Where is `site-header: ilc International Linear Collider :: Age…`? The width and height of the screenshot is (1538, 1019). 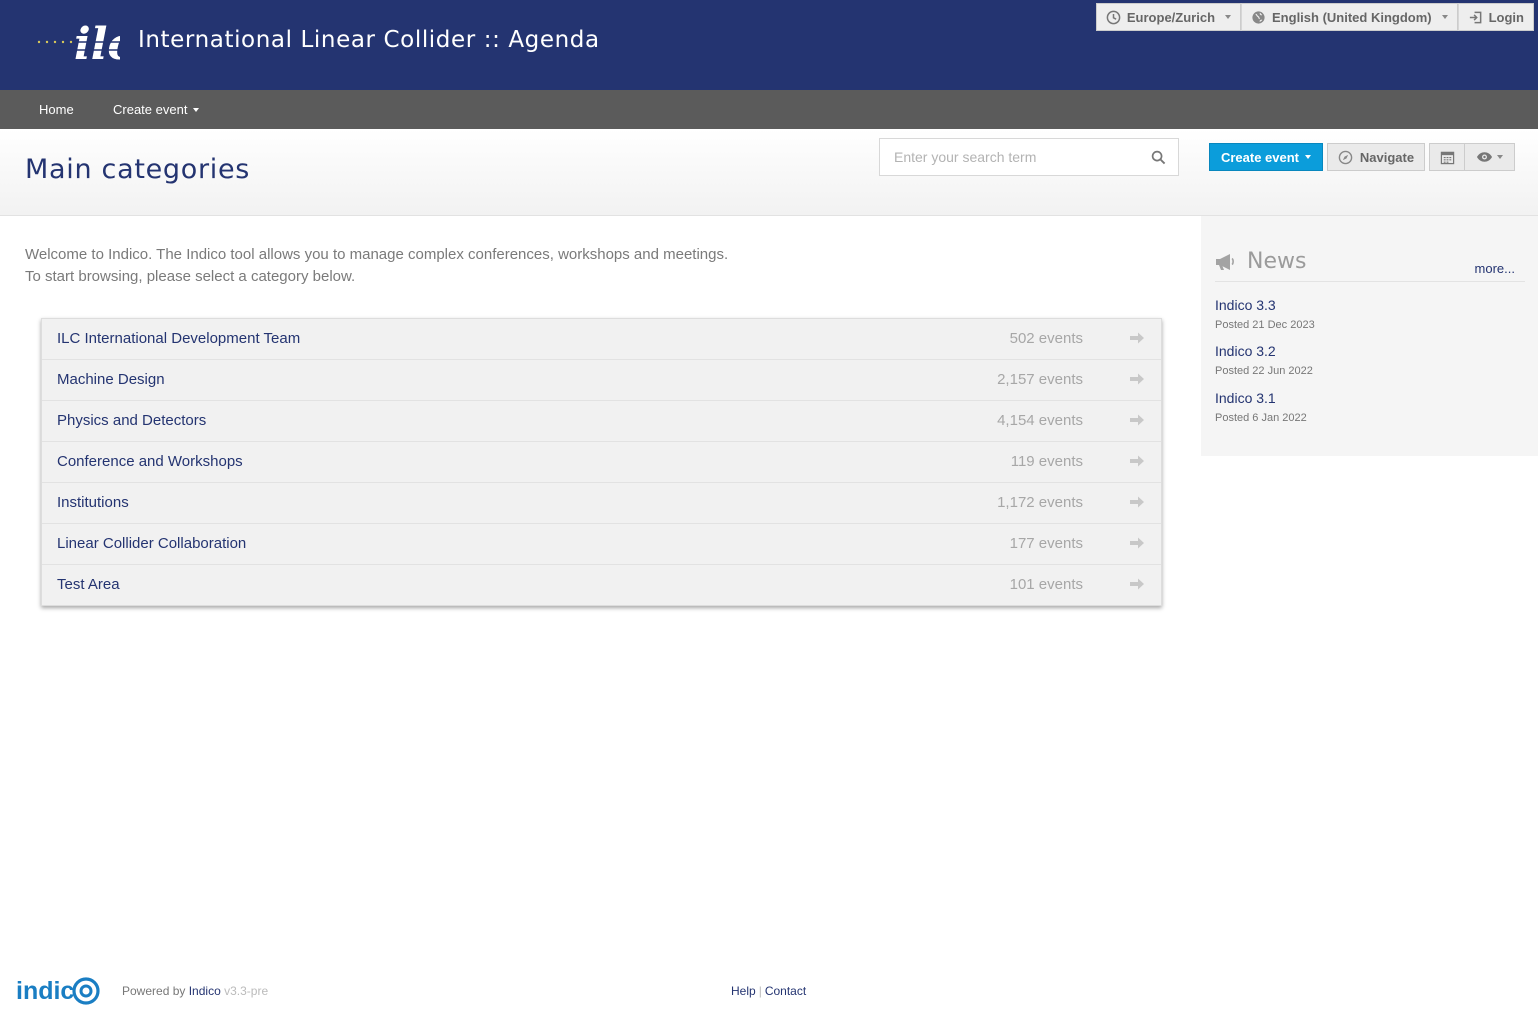 site-header: ilc International Linear Collider :: Age… is located at coordinates (769, 45).